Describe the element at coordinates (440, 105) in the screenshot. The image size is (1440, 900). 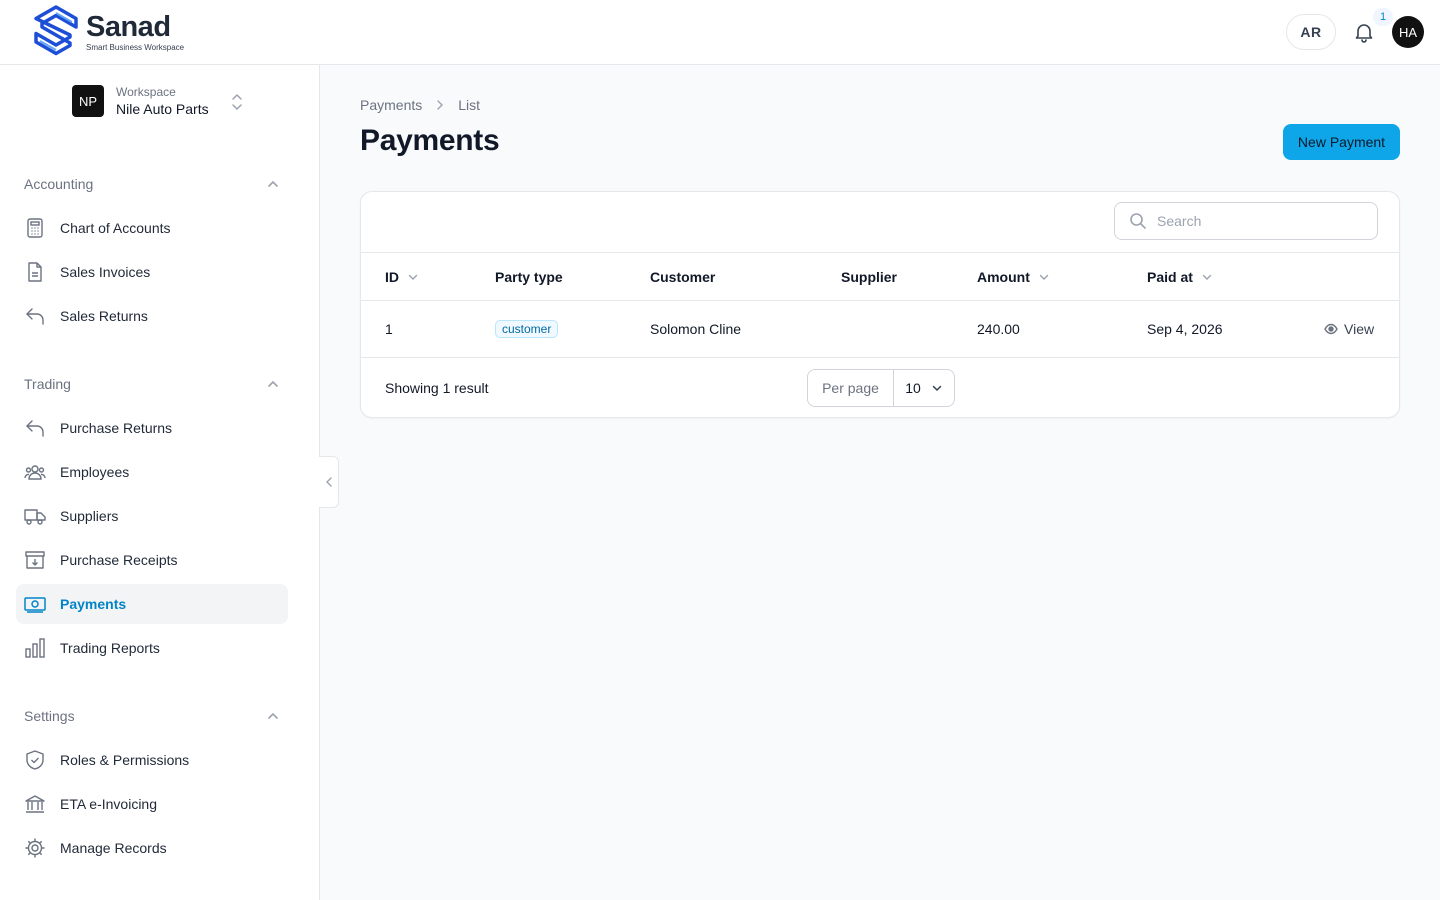
I see `chevron-right-icon` at that location.